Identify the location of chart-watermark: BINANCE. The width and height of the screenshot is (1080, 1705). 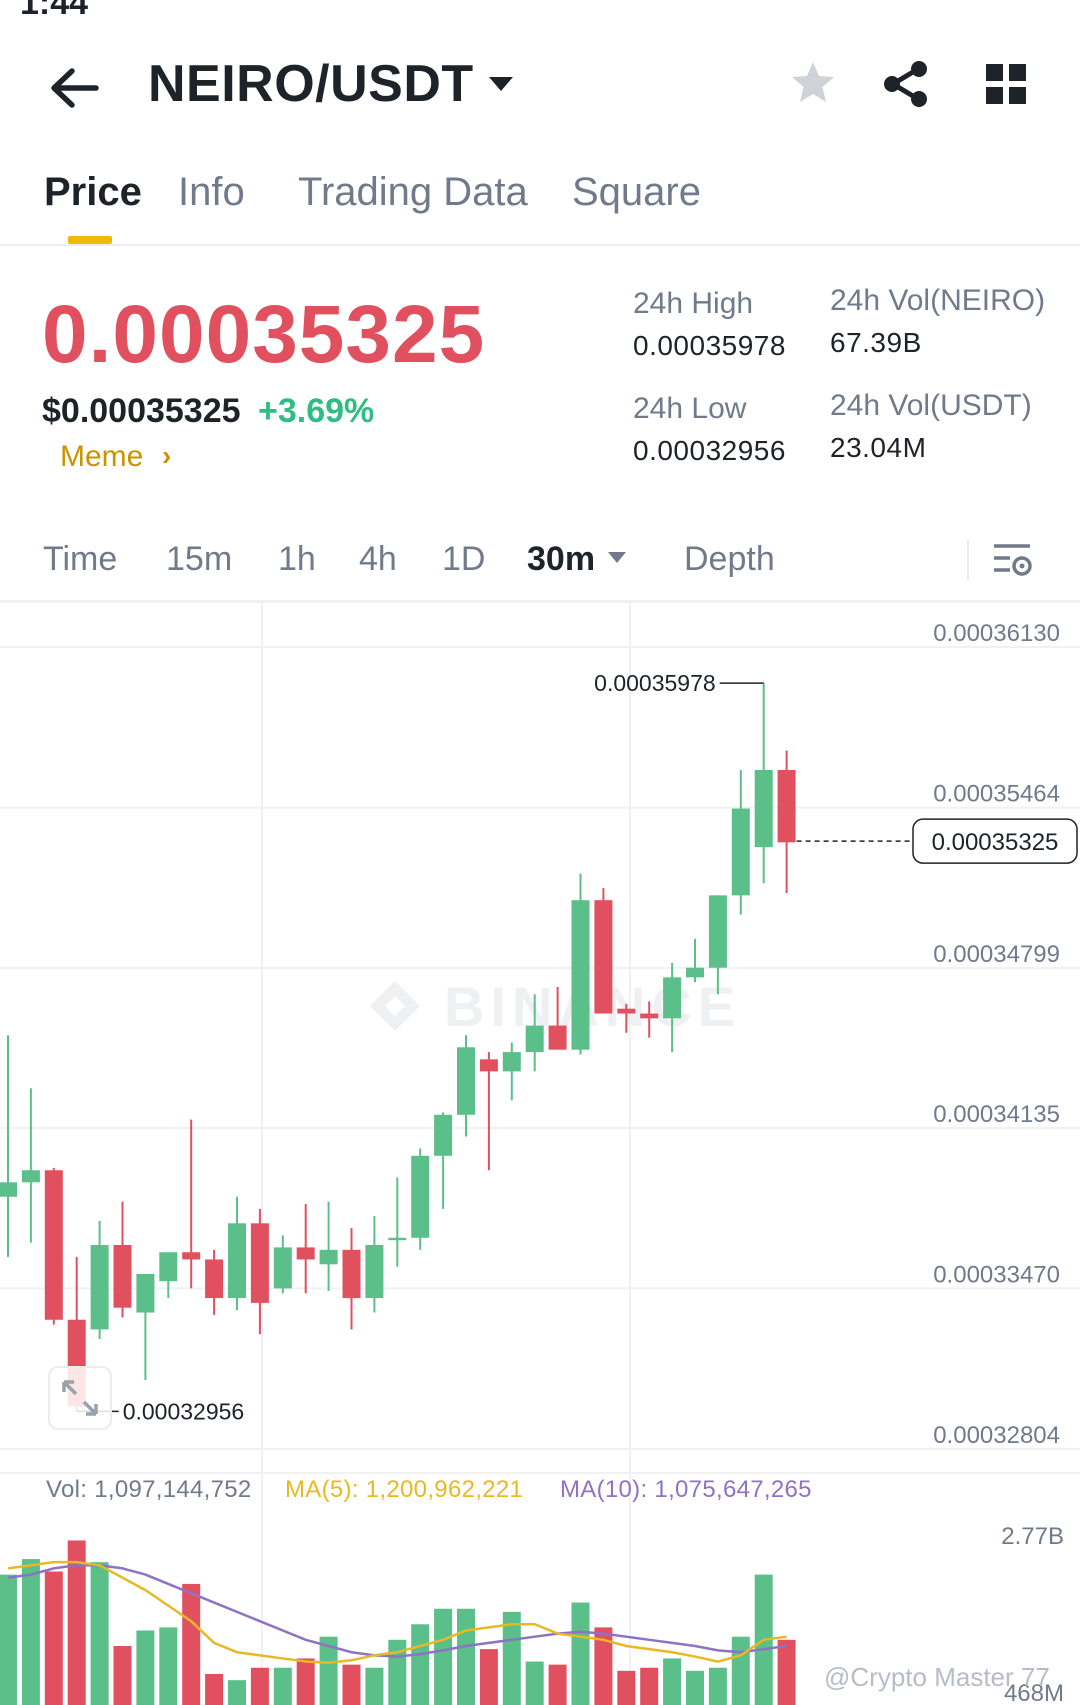
(592, 1006).